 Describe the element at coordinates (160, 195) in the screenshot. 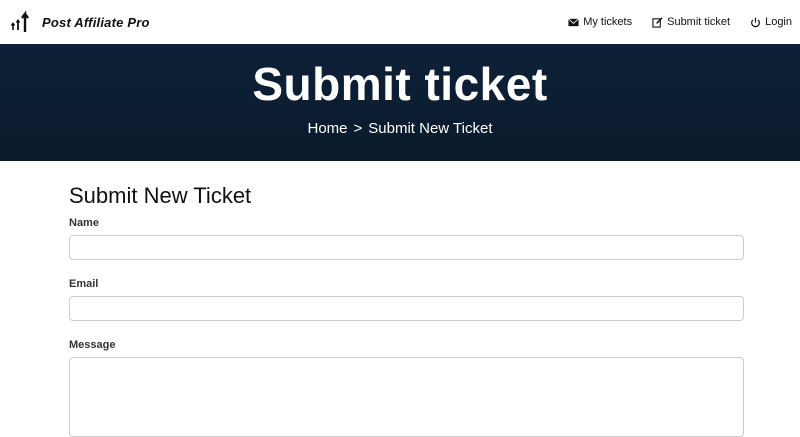

I see `form-heading: Submit New Ticket` at that location.